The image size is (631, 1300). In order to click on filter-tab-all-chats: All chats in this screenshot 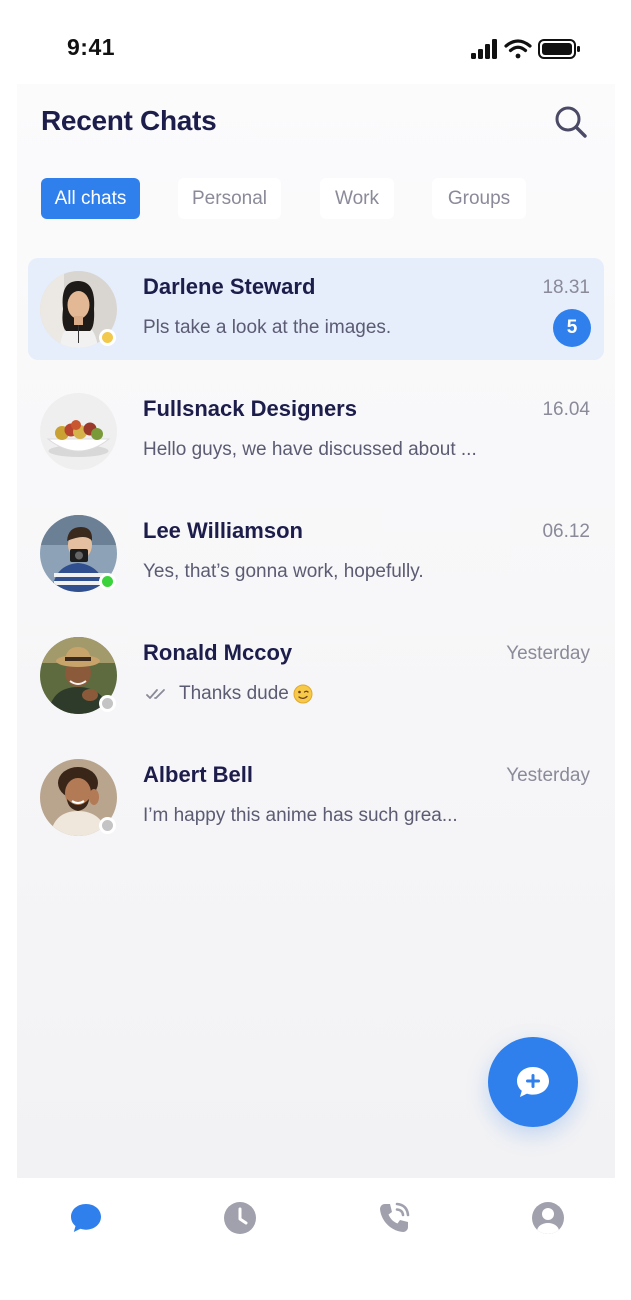, I will do `click(90, 198)`.